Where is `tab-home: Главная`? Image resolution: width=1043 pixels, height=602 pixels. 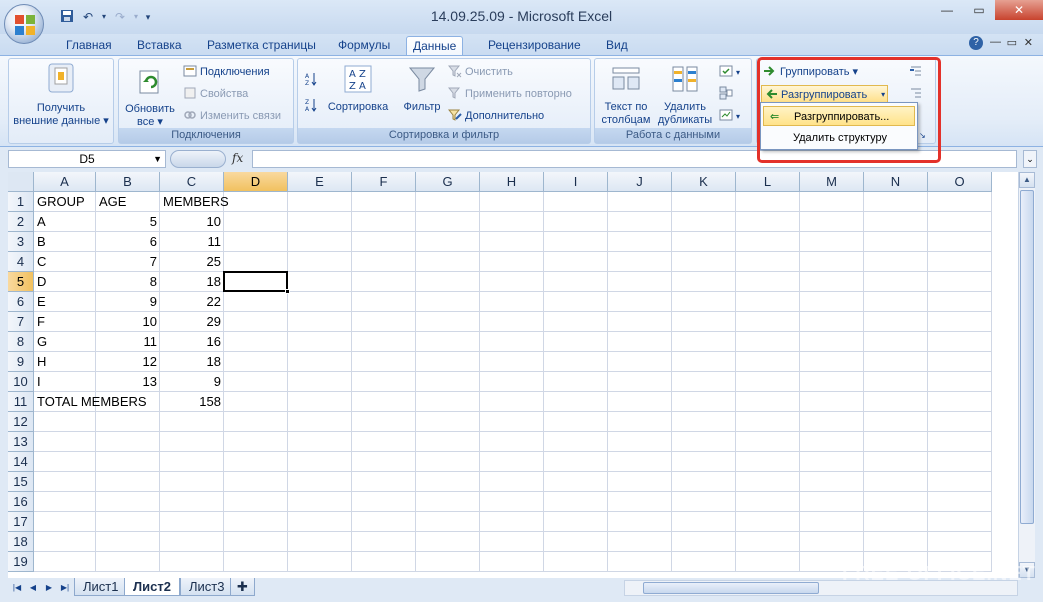
tab-home: Главная is located at coordinates (89, 45).